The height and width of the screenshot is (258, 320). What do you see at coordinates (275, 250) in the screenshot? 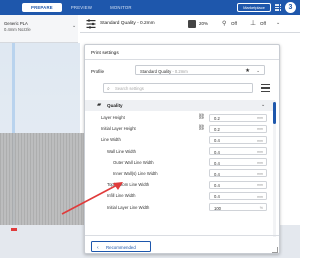
I see `resize-handle-icon` at bounding box center [275, 250].